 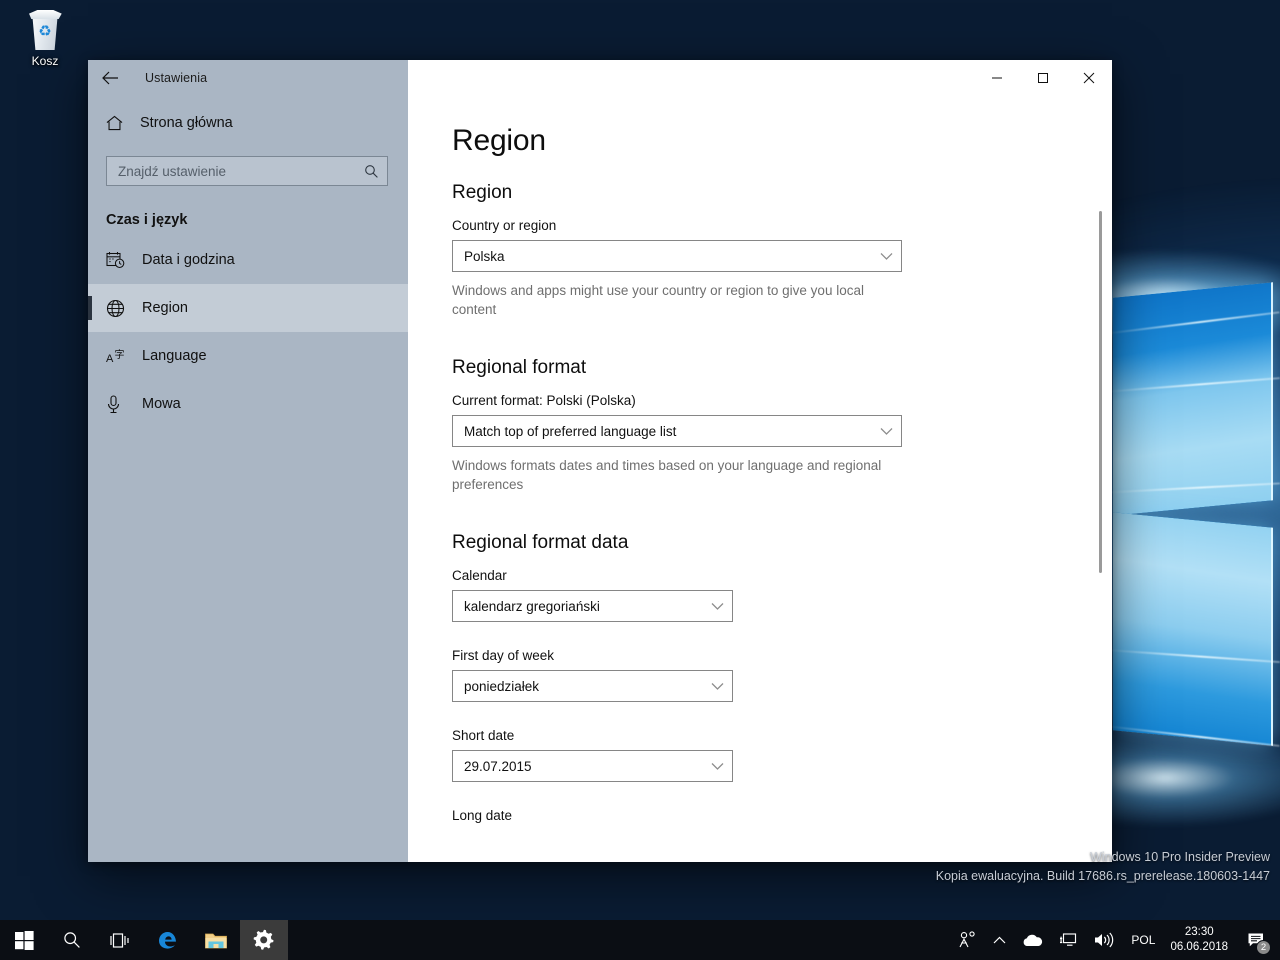 I want to click on language-icon: A 字, so click(x=121, y=356).